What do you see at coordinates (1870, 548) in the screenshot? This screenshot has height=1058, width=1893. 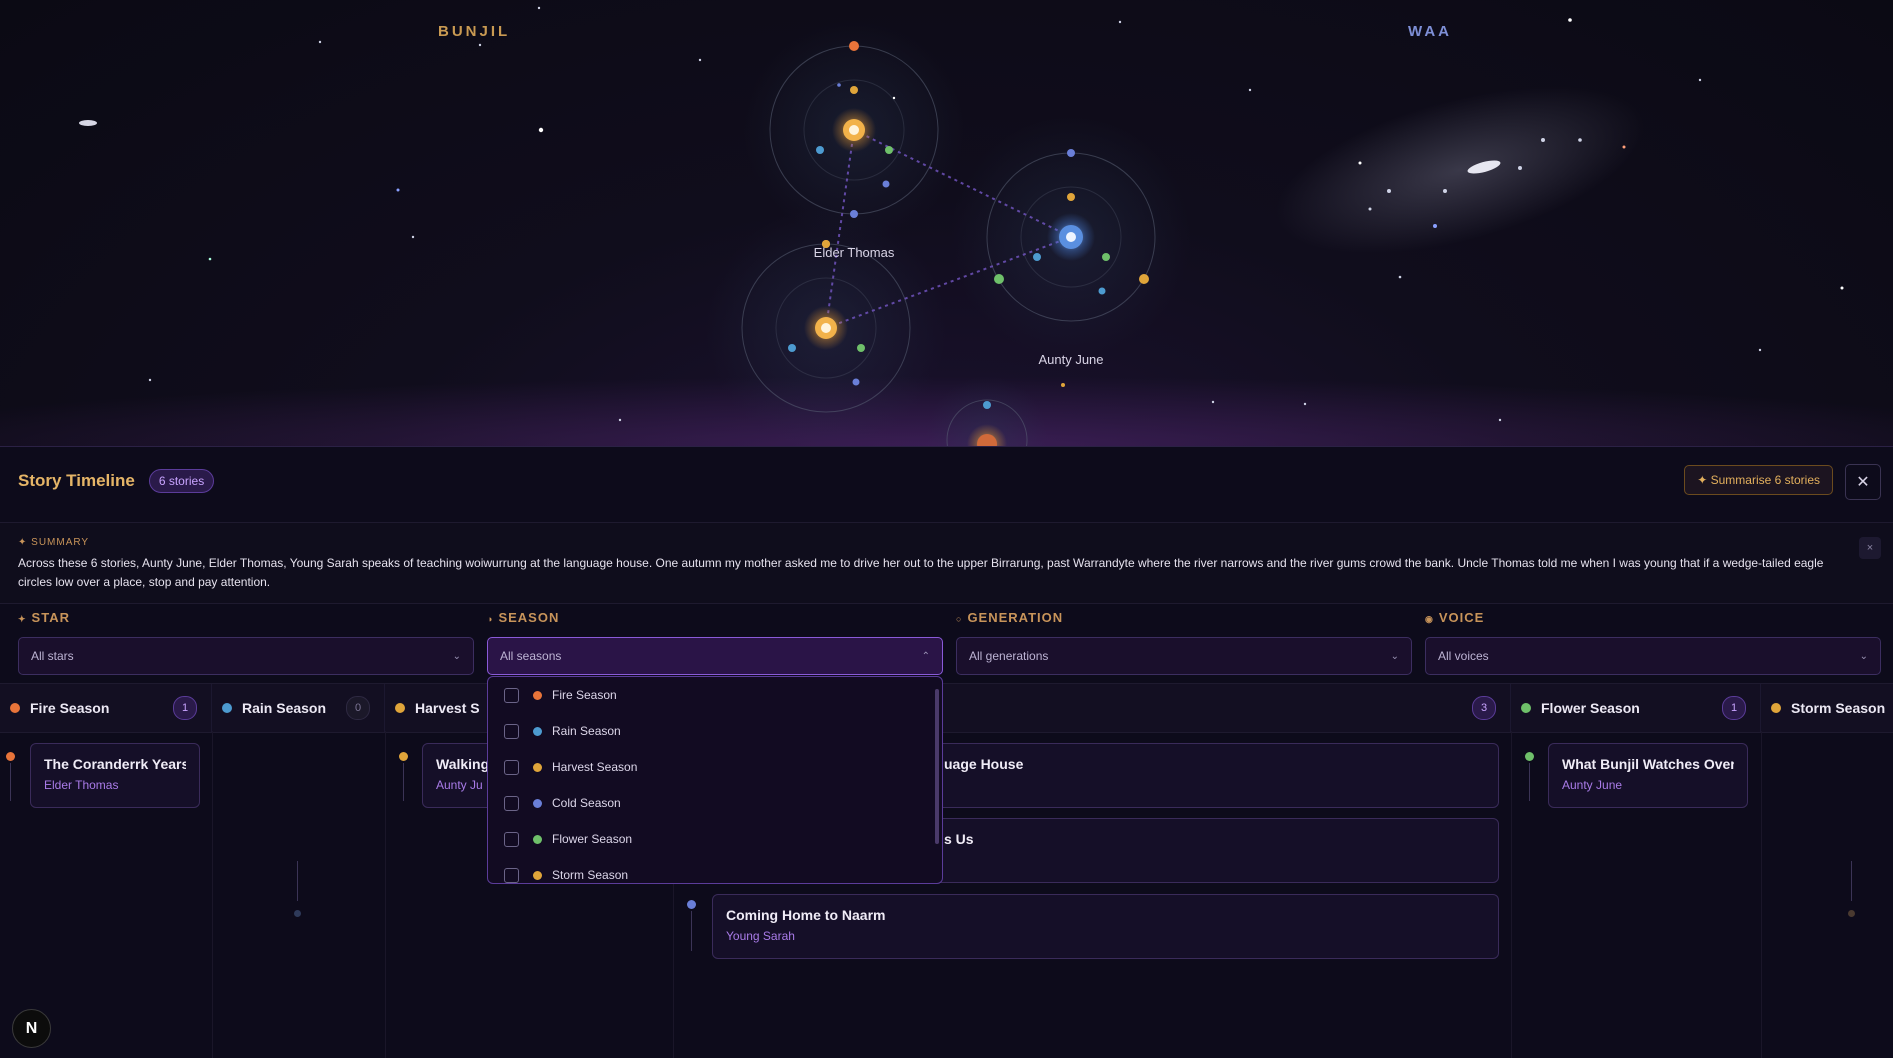 I see `dismiss-summary-icon: ×` at bounding box center [1870, 548].